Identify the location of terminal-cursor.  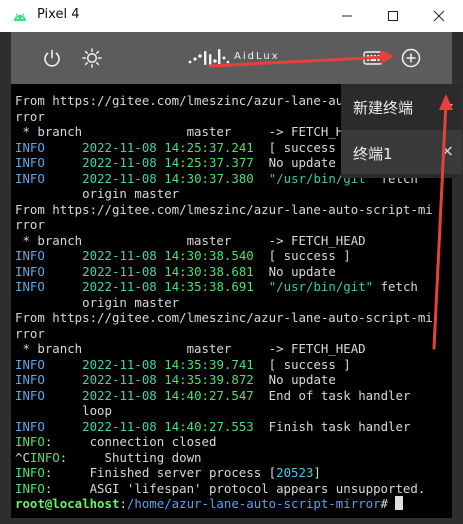
(399, 503).